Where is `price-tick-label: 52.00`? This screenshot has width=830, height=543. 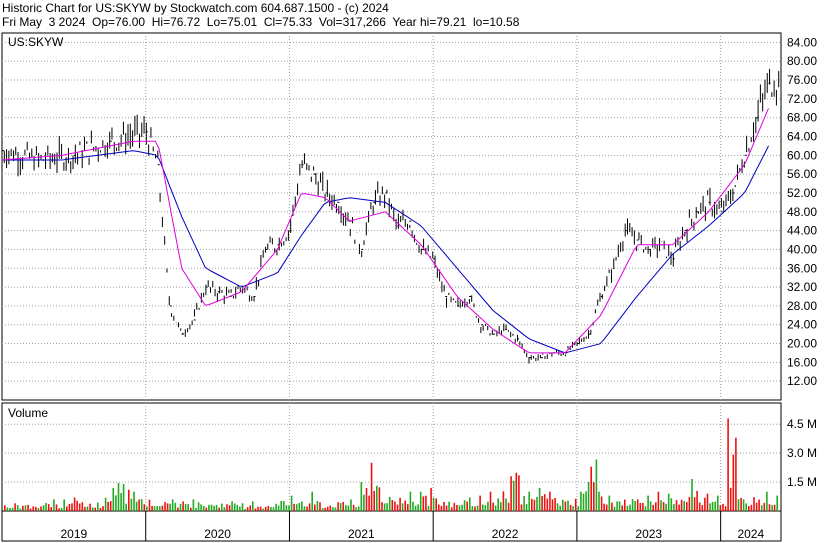
price-tick-label: 52.00 is located at coordinates (802, 193).